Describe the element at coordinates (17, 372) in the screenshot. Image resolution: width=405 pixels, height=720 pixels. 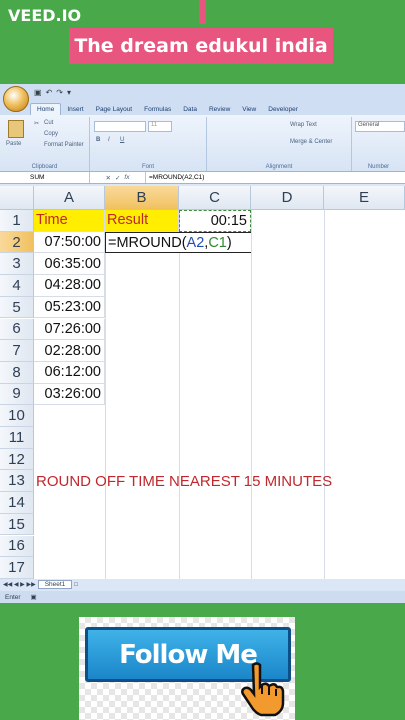
I see `row-header: 8` at that location.